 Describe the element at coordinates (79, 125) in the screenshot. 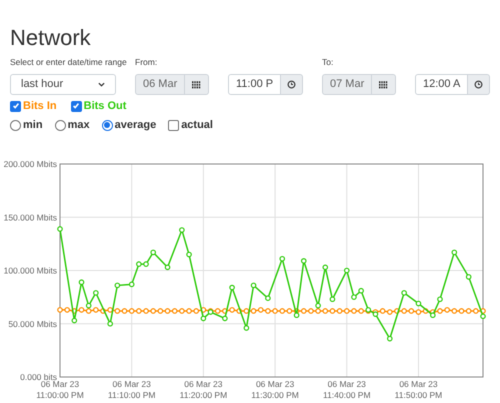

I see `option-label: max` at that location.